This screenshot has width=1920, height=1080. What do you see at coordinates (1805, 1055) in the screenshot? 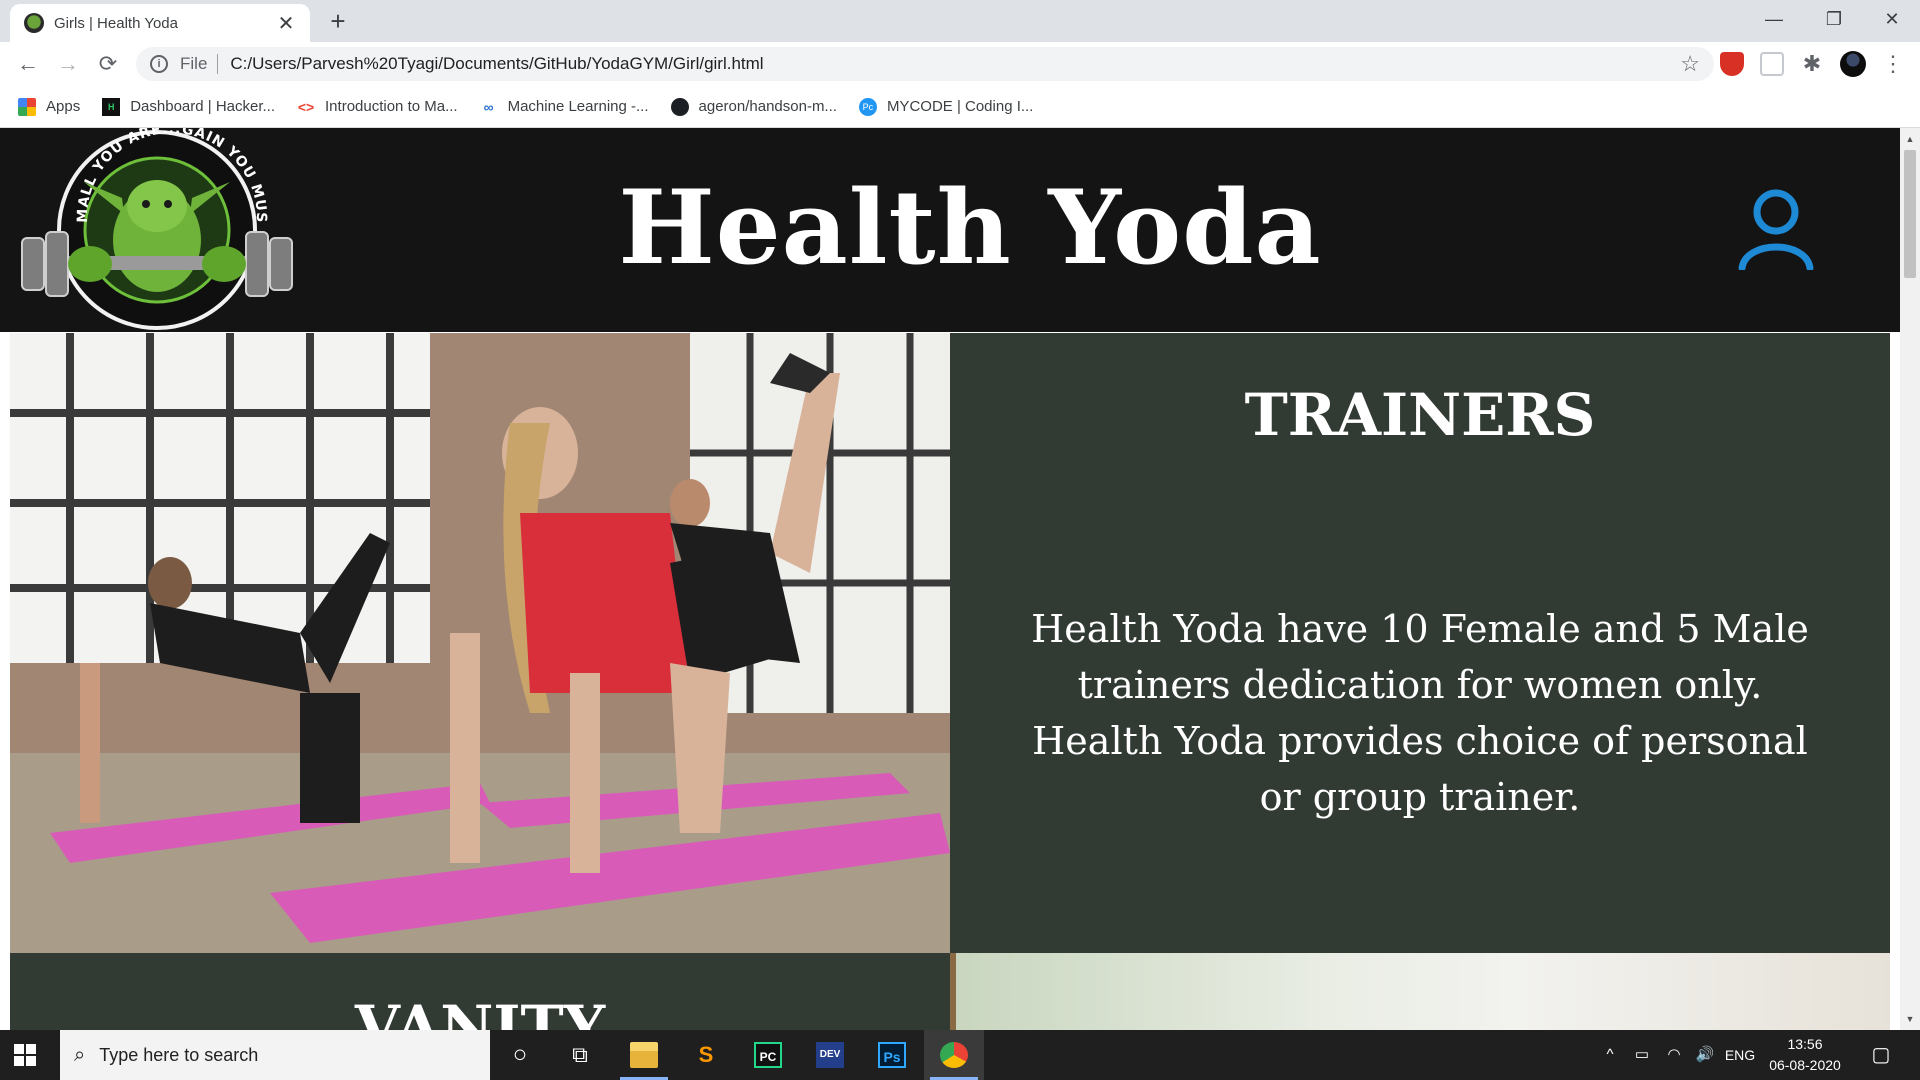
I see `taskbar-clock: 13:56 06-08-2020` at bounding box center [1805, 1055].